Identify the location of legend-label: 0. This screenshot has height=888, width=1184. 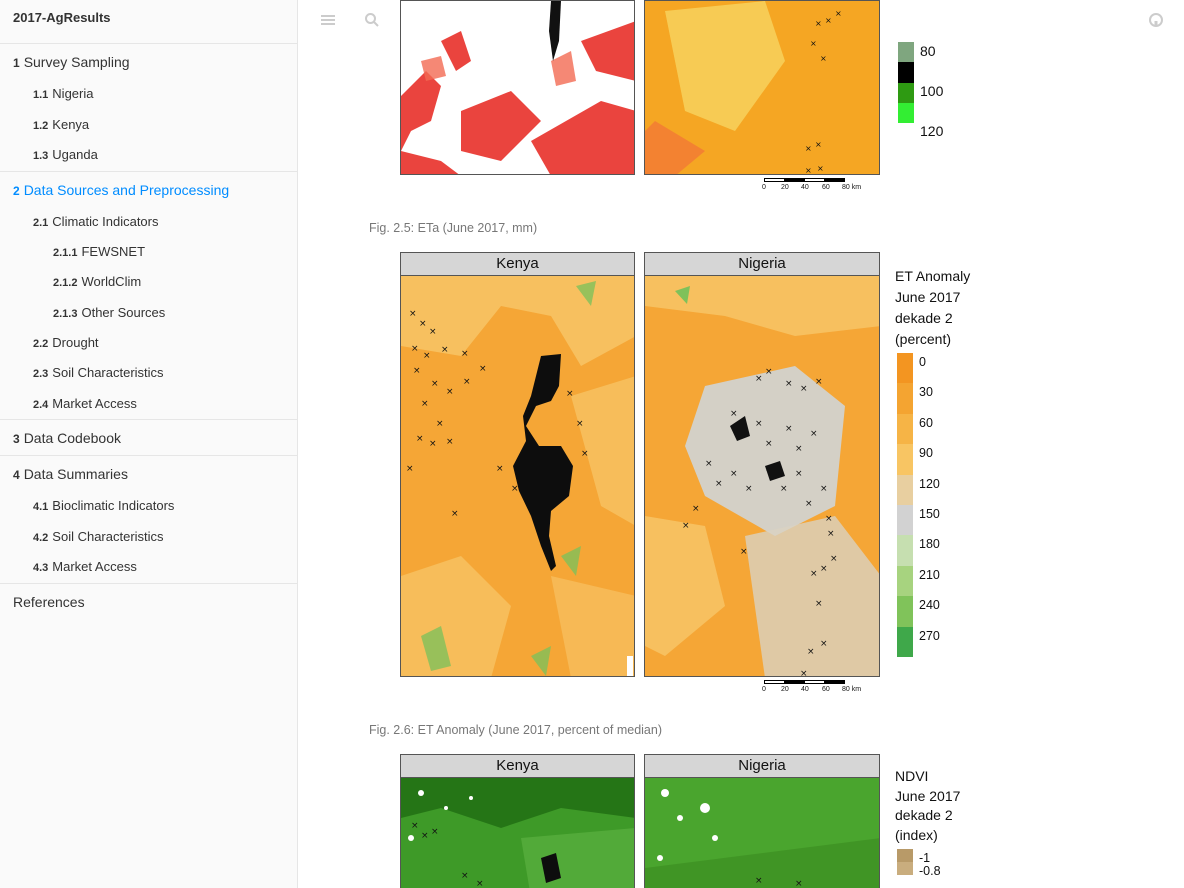
(922, 362).